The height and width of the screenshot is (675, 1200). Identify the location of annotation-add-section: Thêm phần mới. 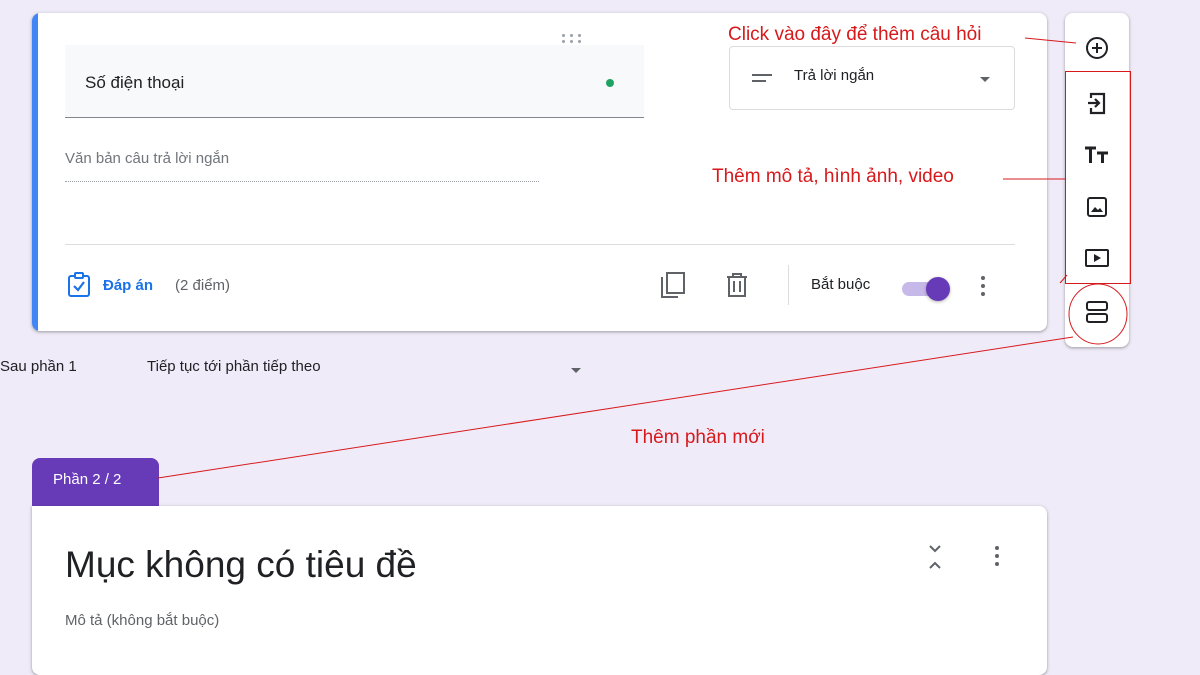
(698, 437).